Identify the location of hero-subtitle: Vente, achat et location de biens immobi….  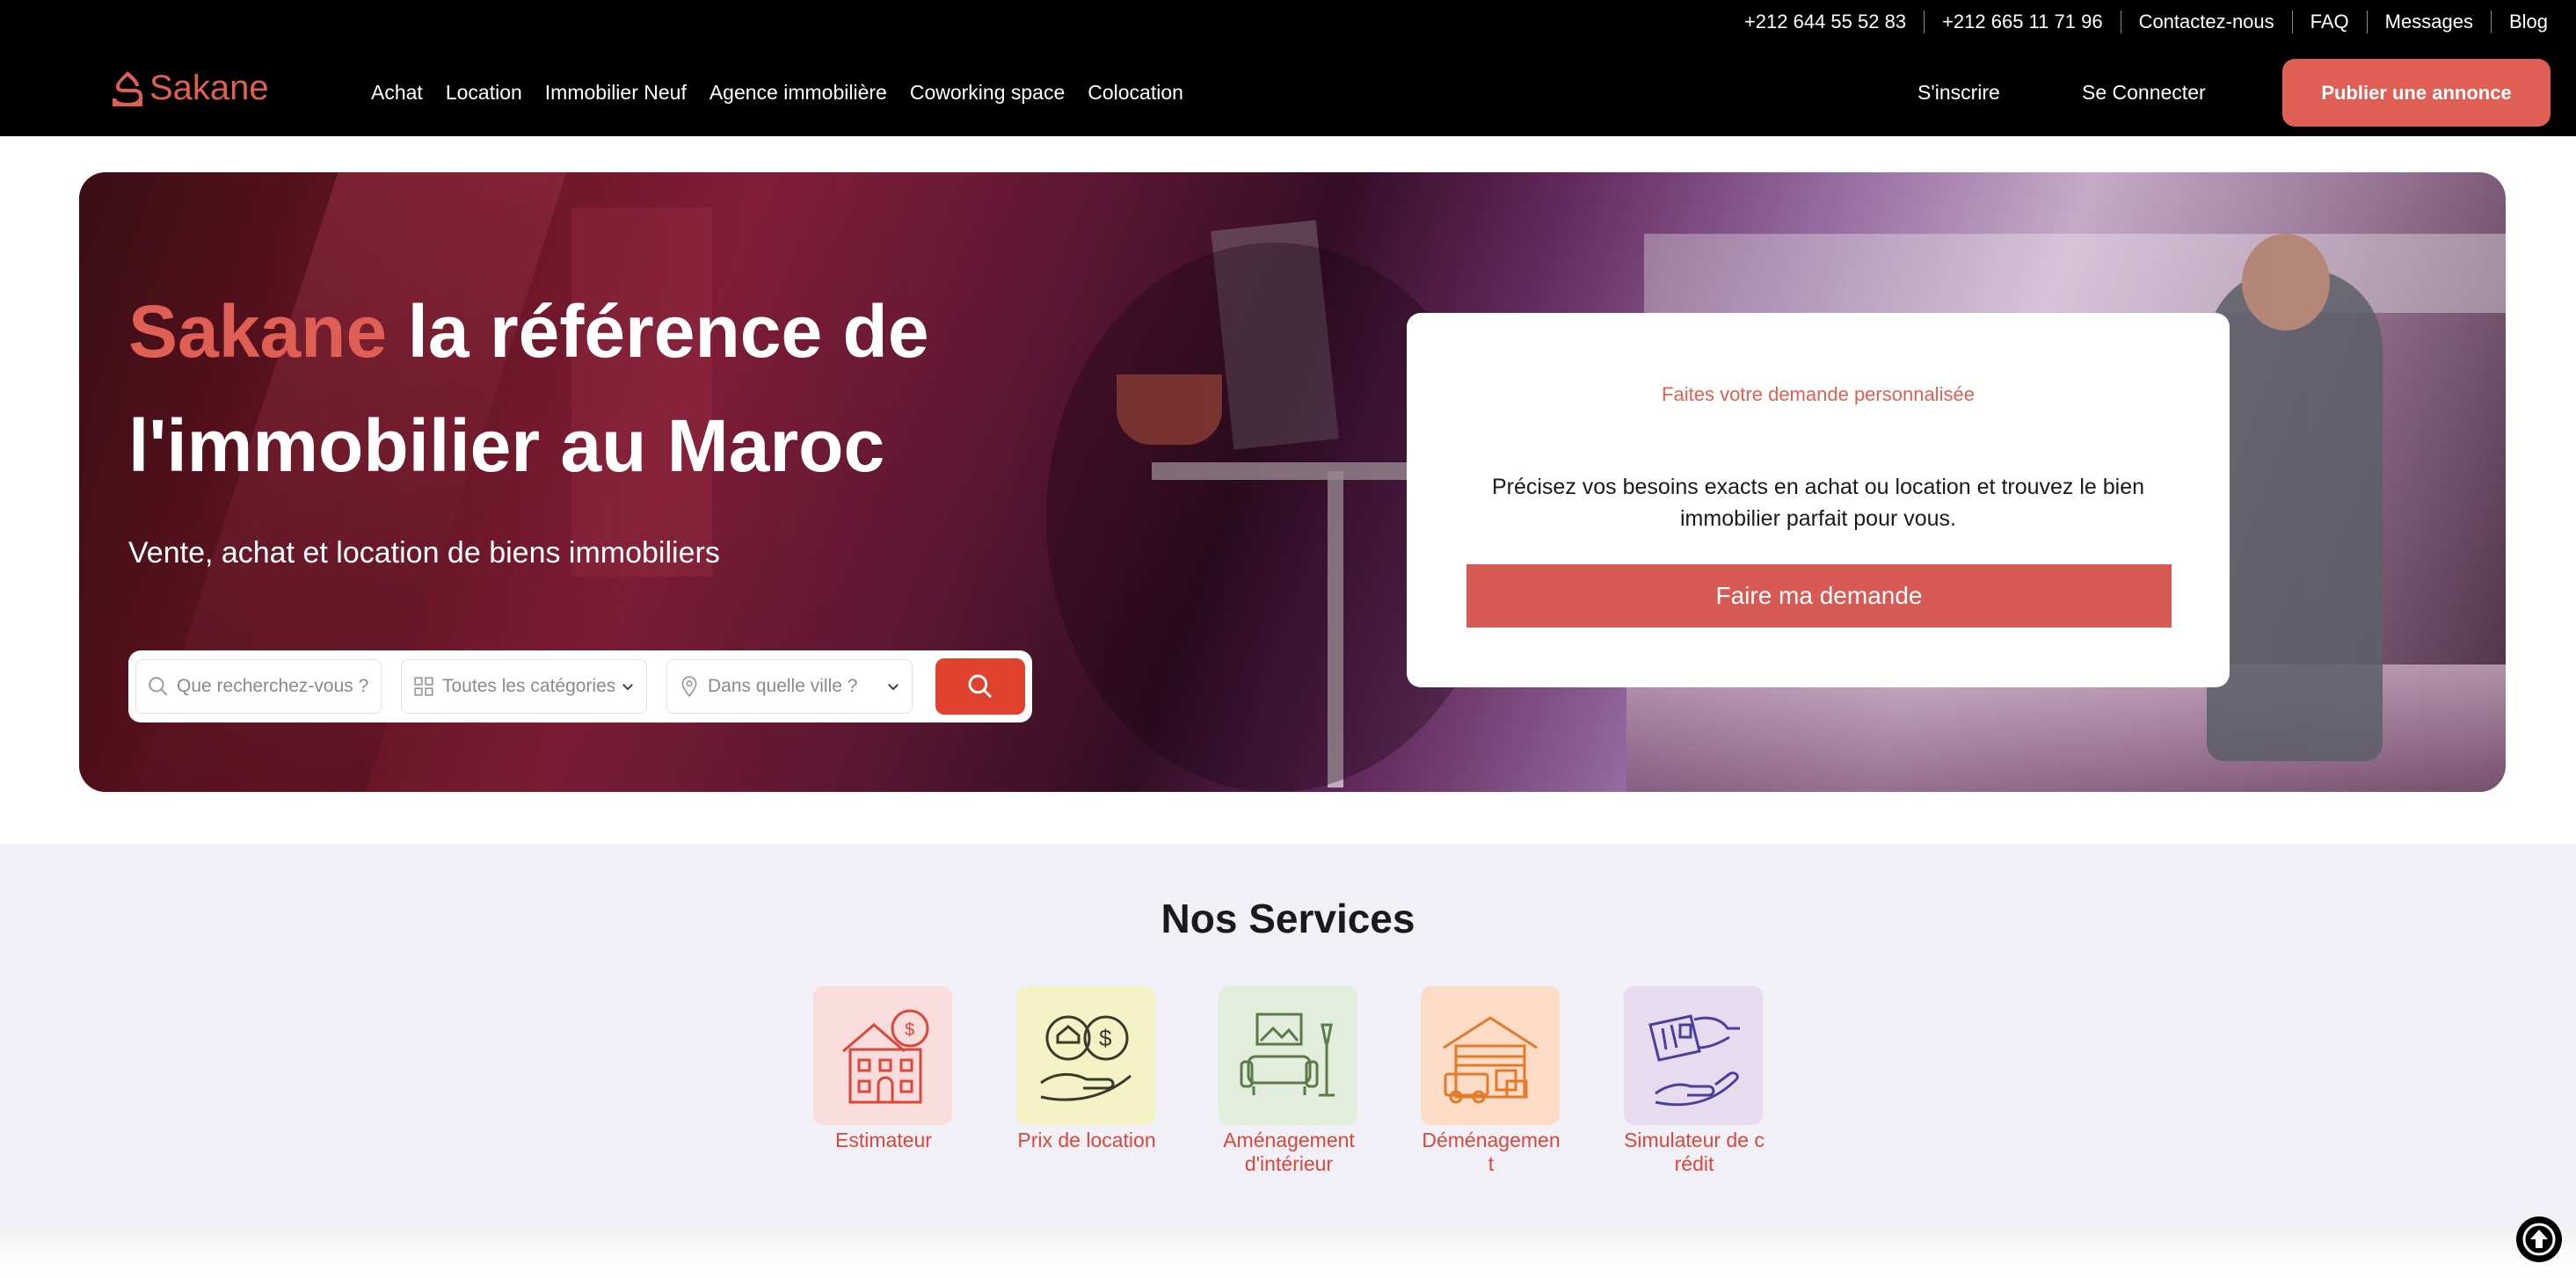
(424, 553).